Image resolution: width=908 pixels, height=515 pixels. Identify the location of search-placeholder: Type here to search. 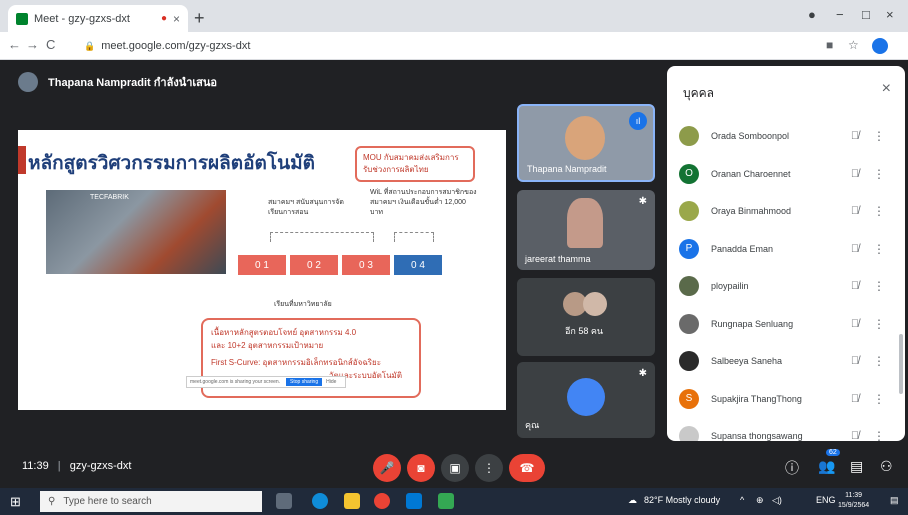
(107, 501).